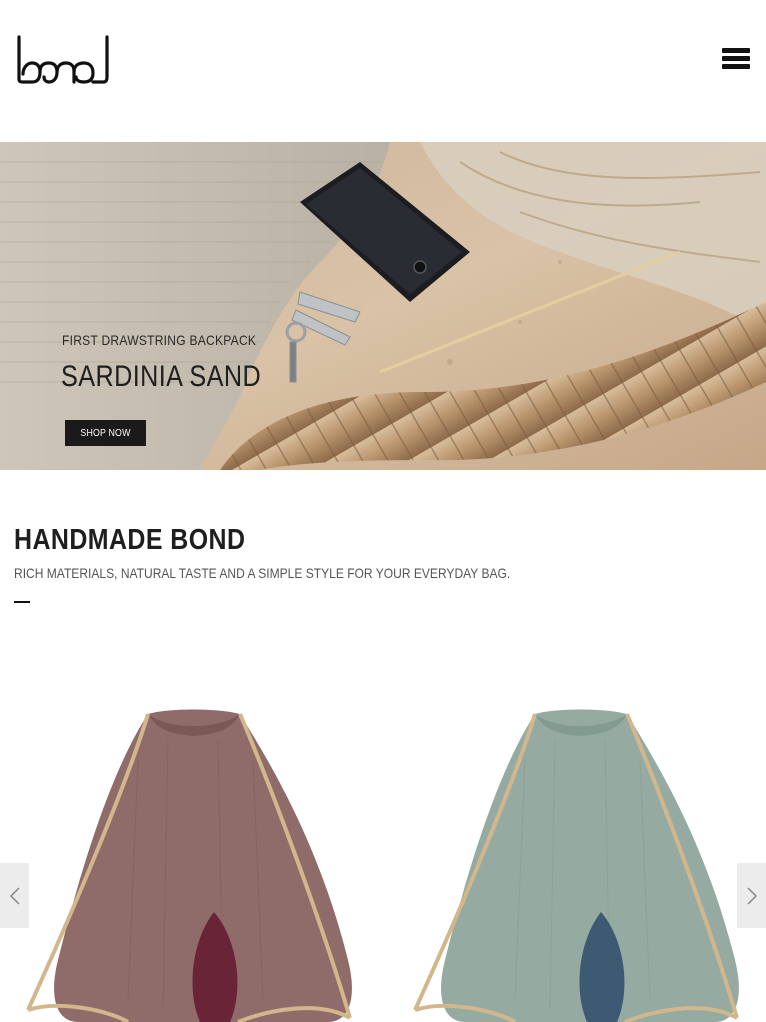 This screenshot has width=766, height=1022. I want to click on hero-title: SARDINIA SAND, so click(161, 376).